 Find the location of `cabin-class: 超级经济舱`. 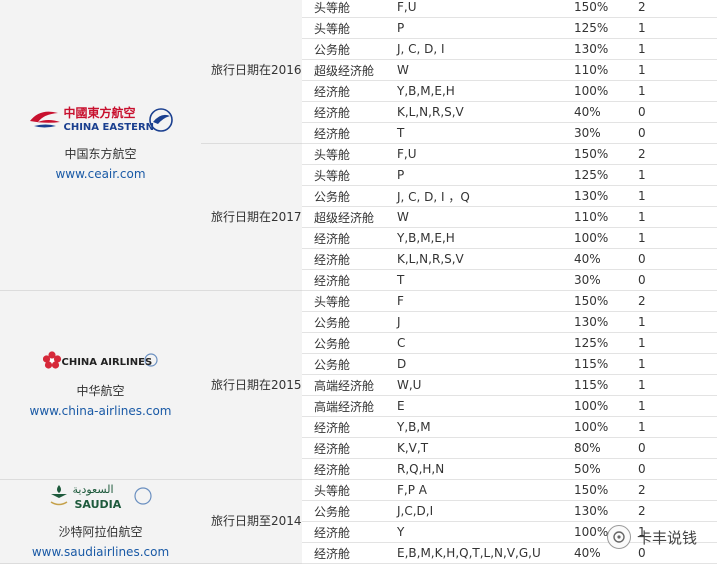

cabin-class: 超级经济舱 is located at coordinates (346, 70).